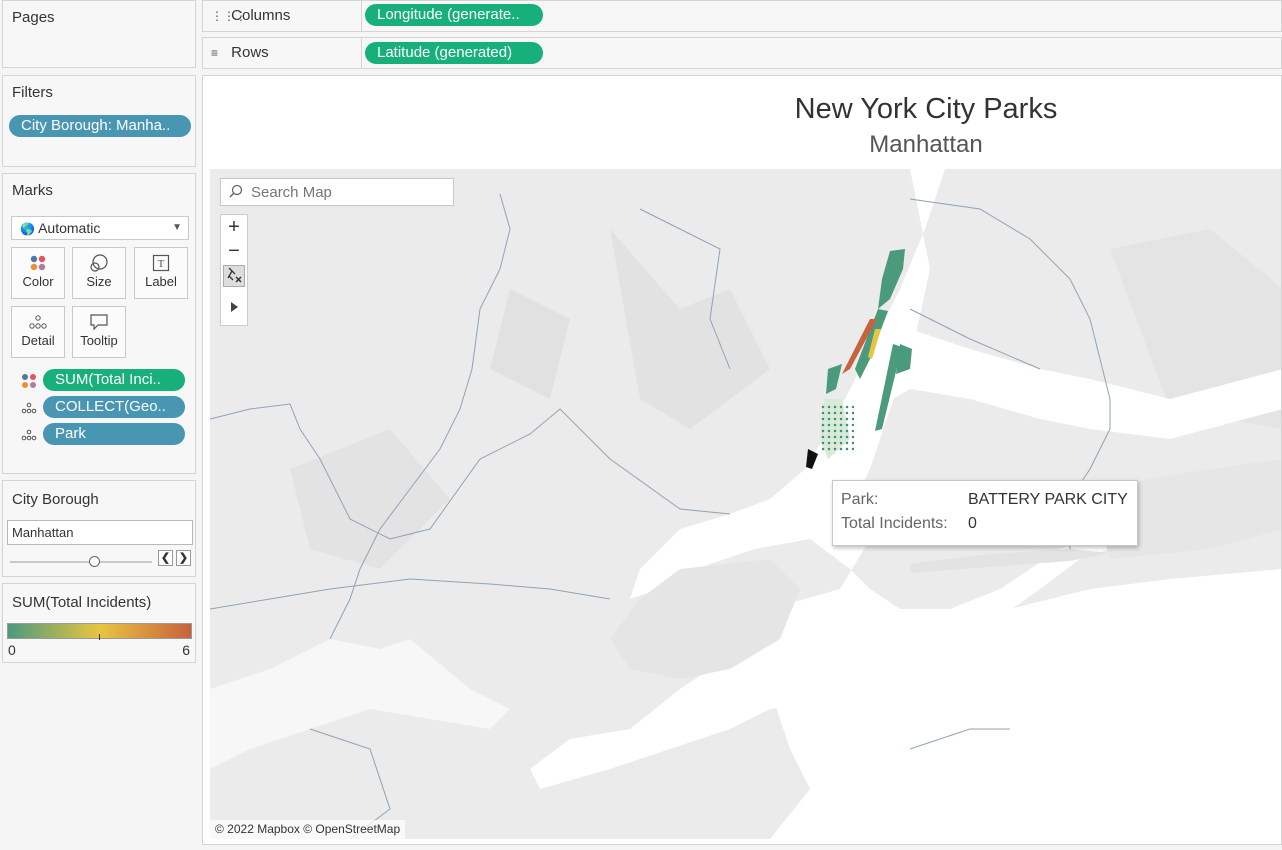 The width and height of the screenshot is (1282, 850). I want to click on tooltip-incidents-label: Total Incidents:, so click(894, 523).